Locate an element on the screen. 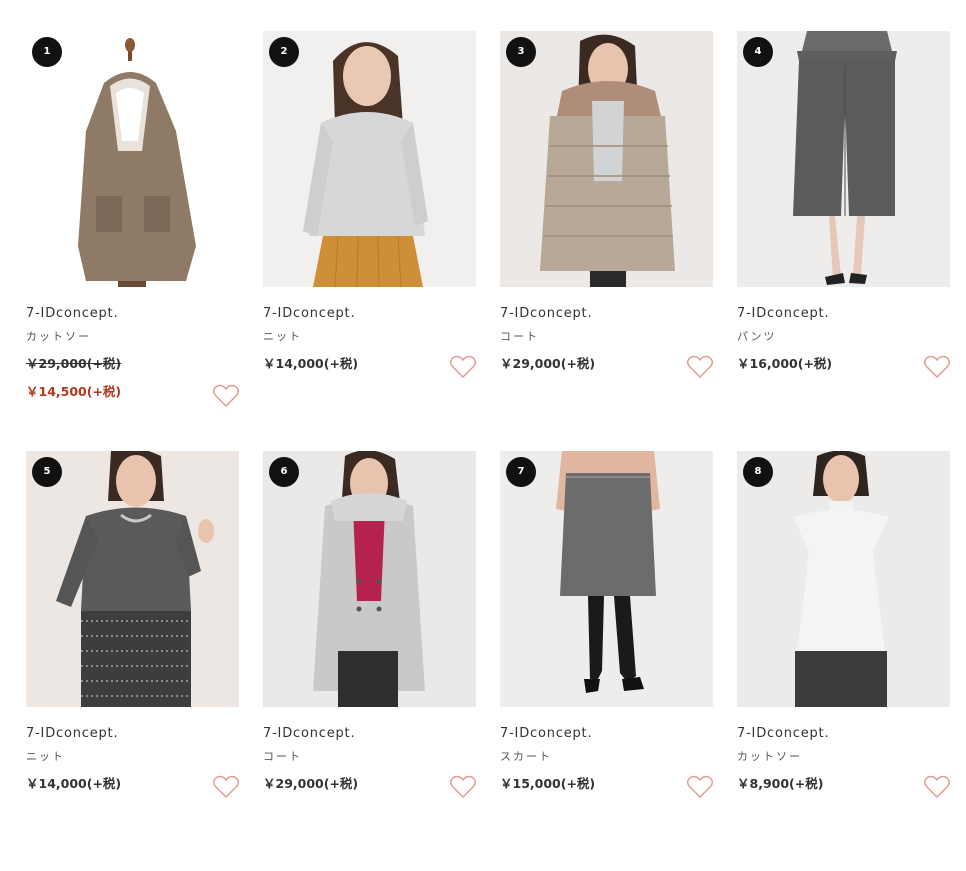 This screenshot has width=966, height=871. charcoal-knit-photo is located at coordinates (132, 579).